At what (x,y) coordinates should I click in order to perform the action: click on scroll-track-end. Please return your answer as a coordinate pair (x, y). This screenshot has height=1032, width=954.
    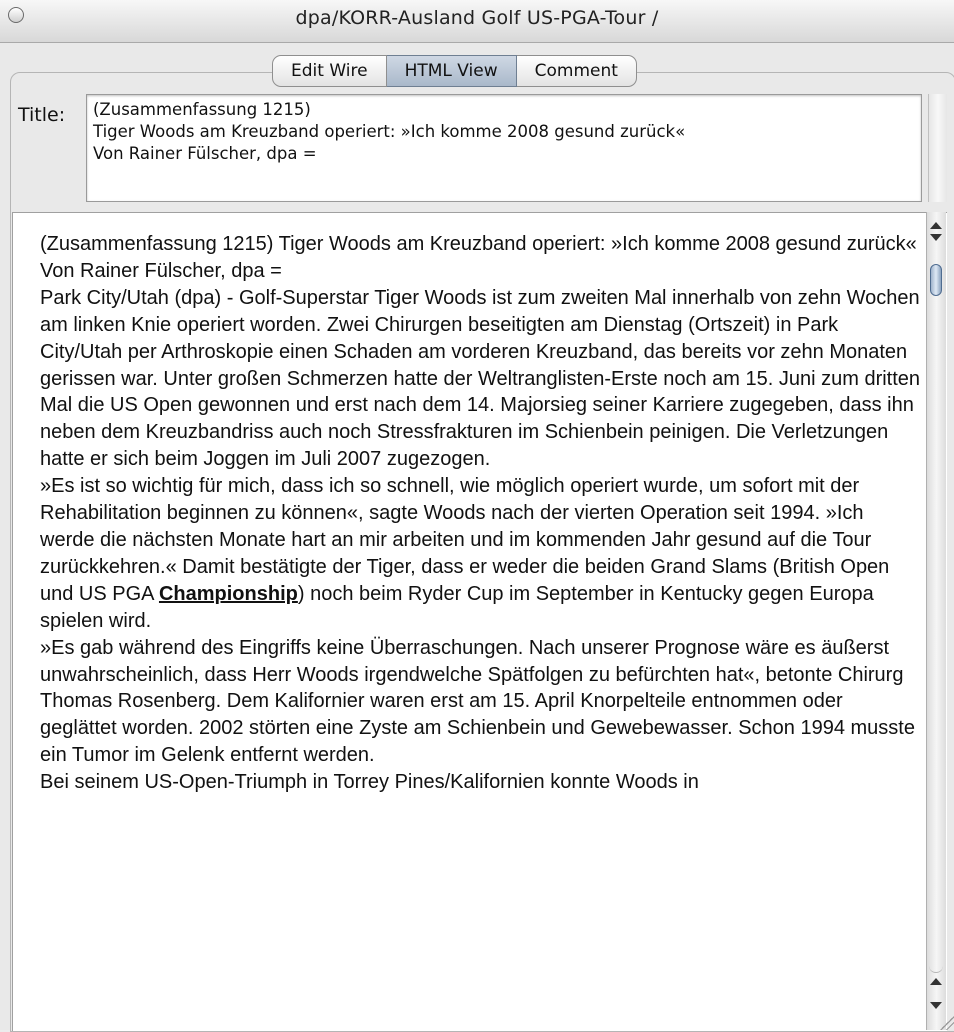
    Looking at the image, I should click on (936, 965).